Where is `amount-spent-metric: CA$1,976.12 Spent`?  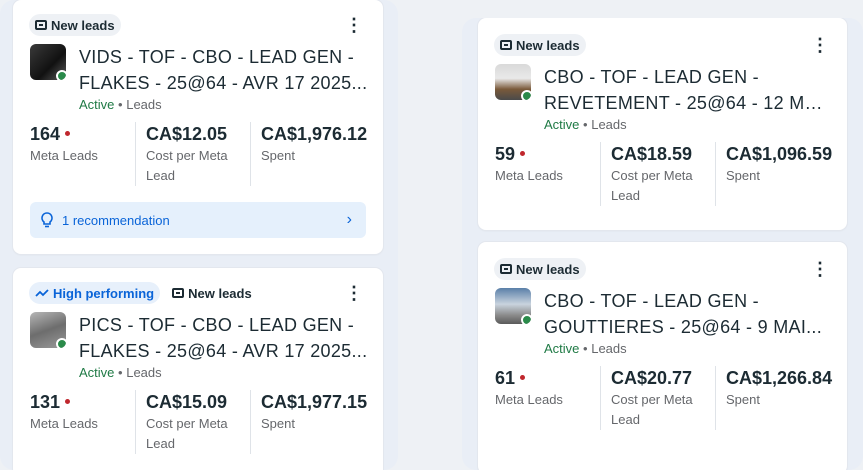
amount-spent-metric: CA$1,976.12 Spent is located at coordinates (310, 154).